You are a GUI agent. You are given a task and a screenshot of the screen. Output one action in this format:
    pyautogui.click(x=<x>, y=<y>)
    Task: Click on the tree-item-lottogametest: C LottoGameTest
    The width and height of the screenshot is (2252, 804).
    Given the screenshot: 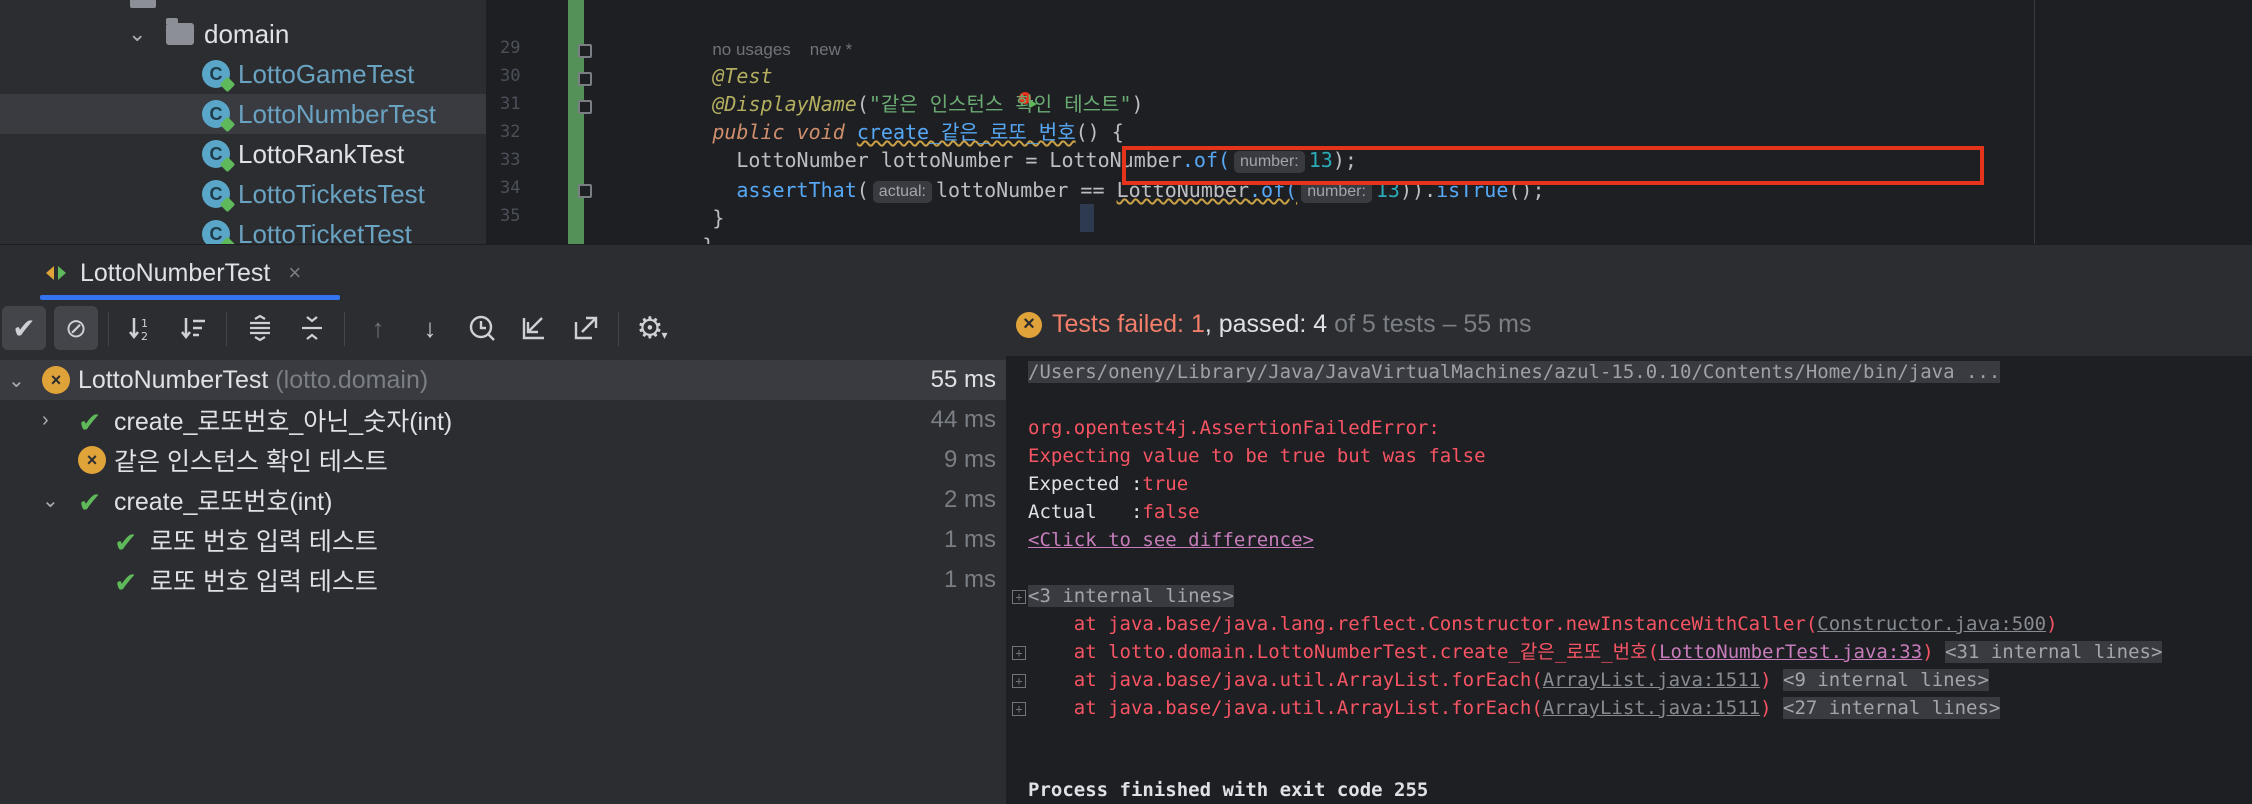 What is the action you would take?
    pyautogui.click(x=243, y=74)
    